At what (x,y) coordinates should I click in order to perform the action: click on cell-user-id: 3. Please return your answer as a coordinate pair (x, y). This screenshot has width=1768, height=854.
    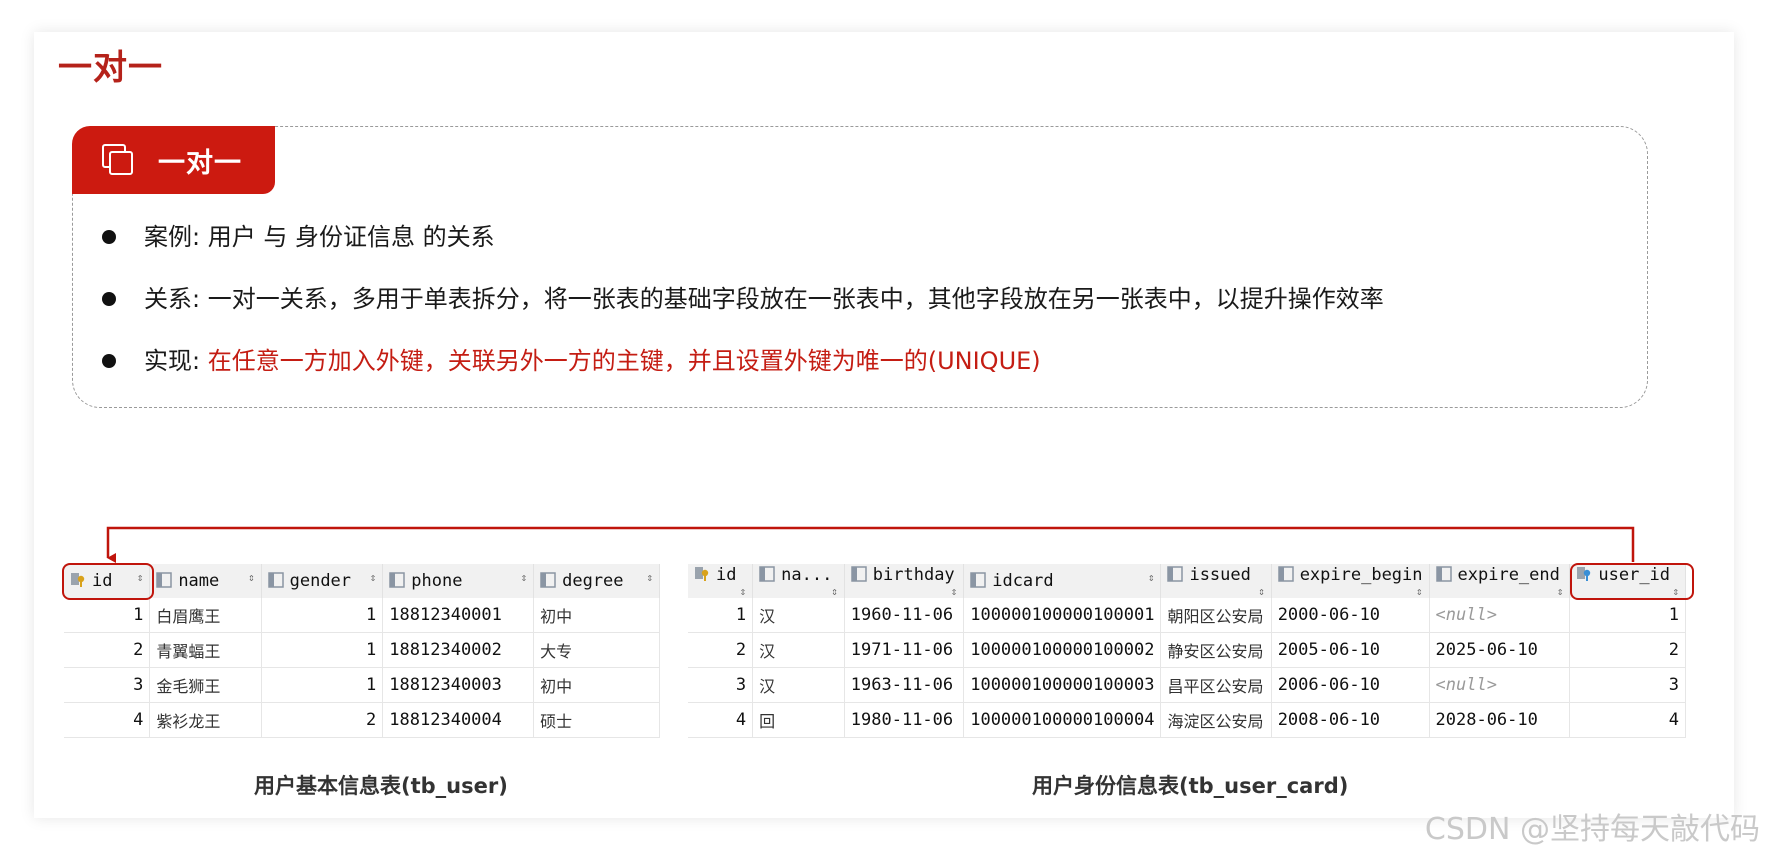
    Looking at the image, I should click on (1627, 685).